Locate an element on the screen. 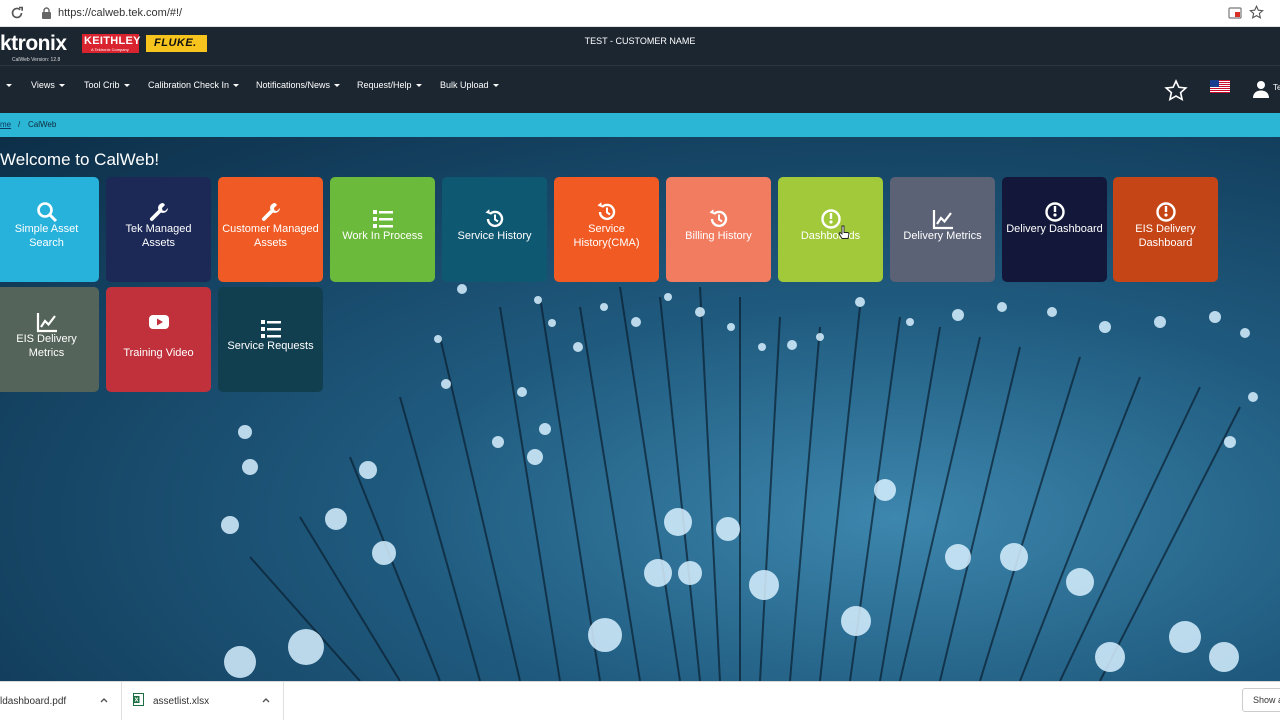  tile-delivery-dashboard: Delivery Dashboard is located at coordinates (1054, 229).